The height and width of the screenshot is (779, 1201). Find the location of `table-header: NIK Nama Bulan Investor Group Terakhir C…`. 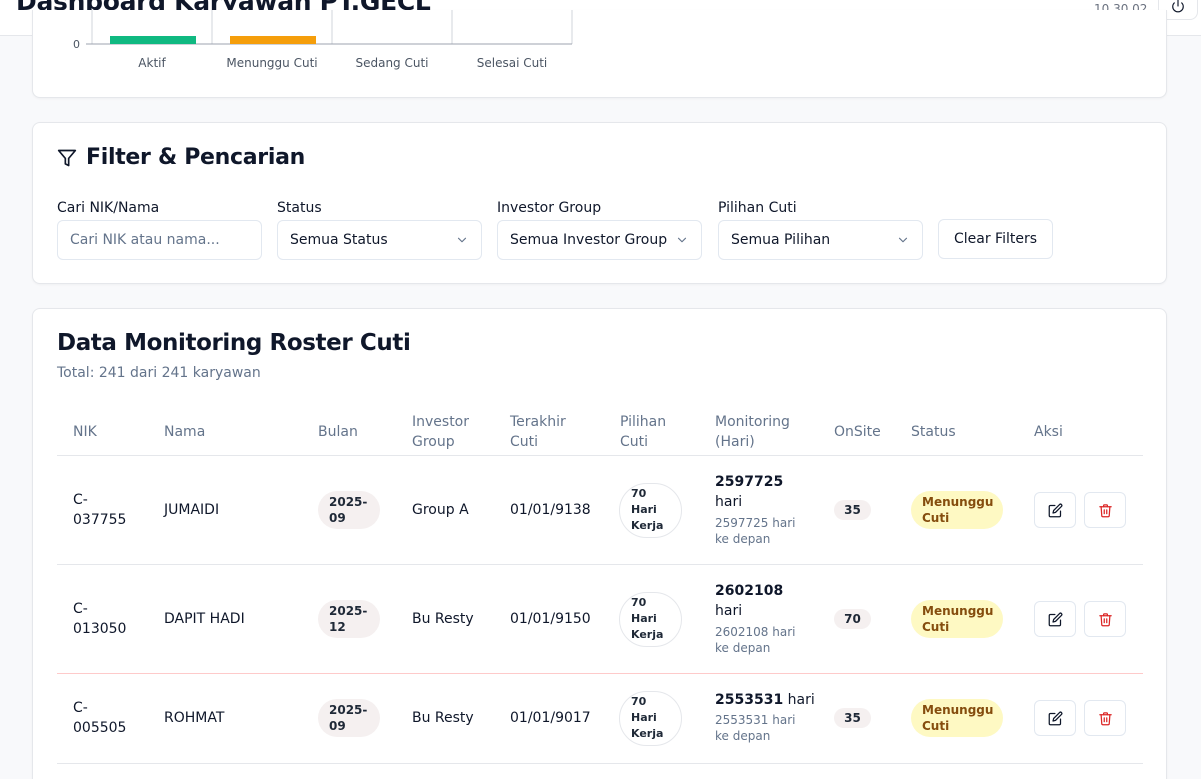

table-header: NIK Nama Bulan Investor Group Terakhir C… is located at coordinates (600, 432).